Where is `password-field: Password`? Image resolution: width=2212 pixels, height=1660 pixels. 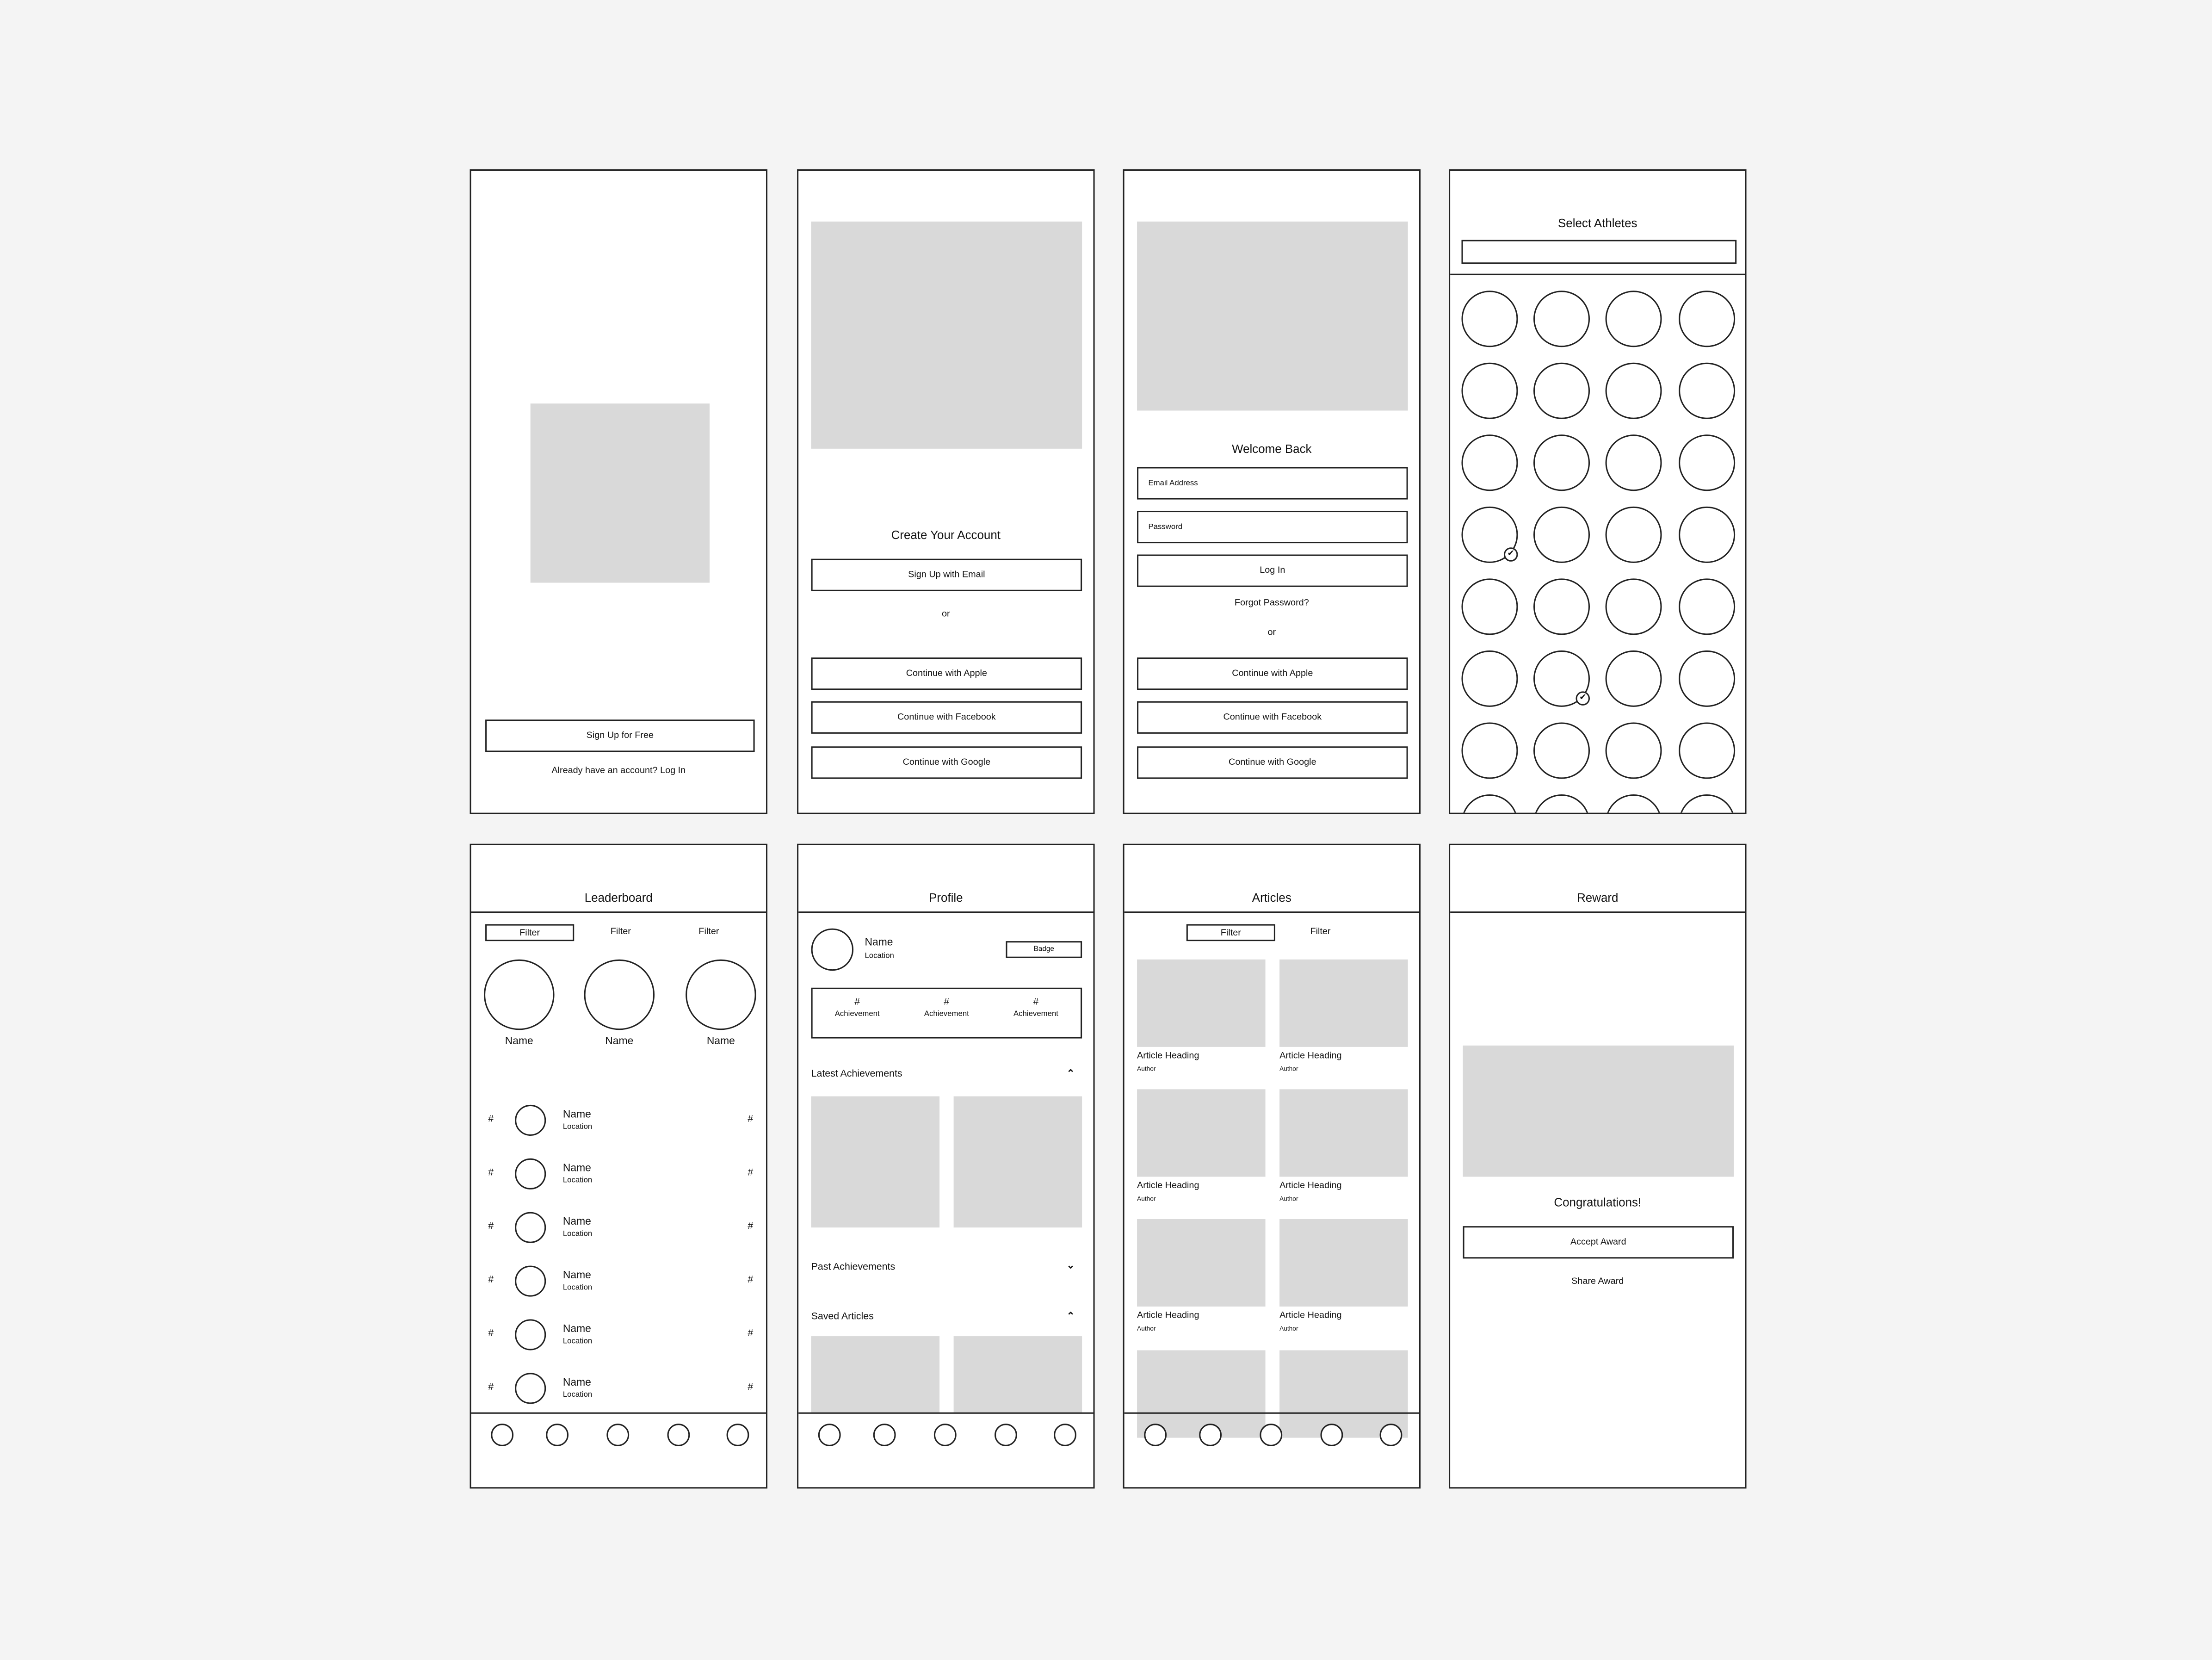
password-field: Password is located at coordinates (1272, 527).